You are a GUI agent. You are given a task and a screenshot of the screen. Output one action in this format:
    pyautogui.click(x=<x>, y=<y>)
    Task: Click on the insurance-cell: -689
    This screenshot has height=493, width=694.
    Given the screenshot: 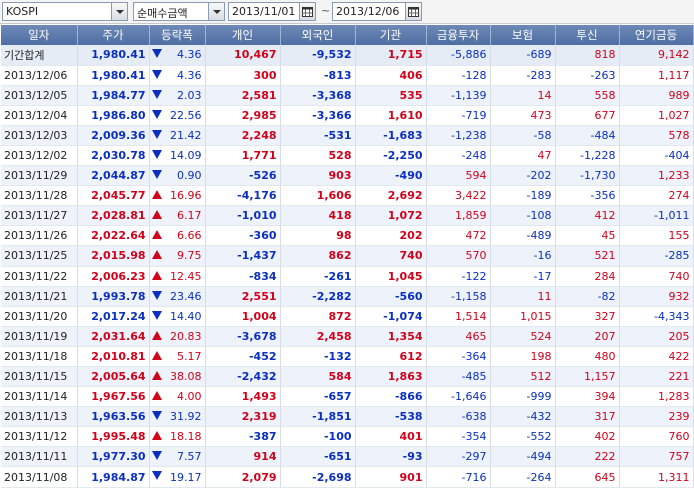 What is the action you would take?
    pyautogui.click(x=523, y=55)
    